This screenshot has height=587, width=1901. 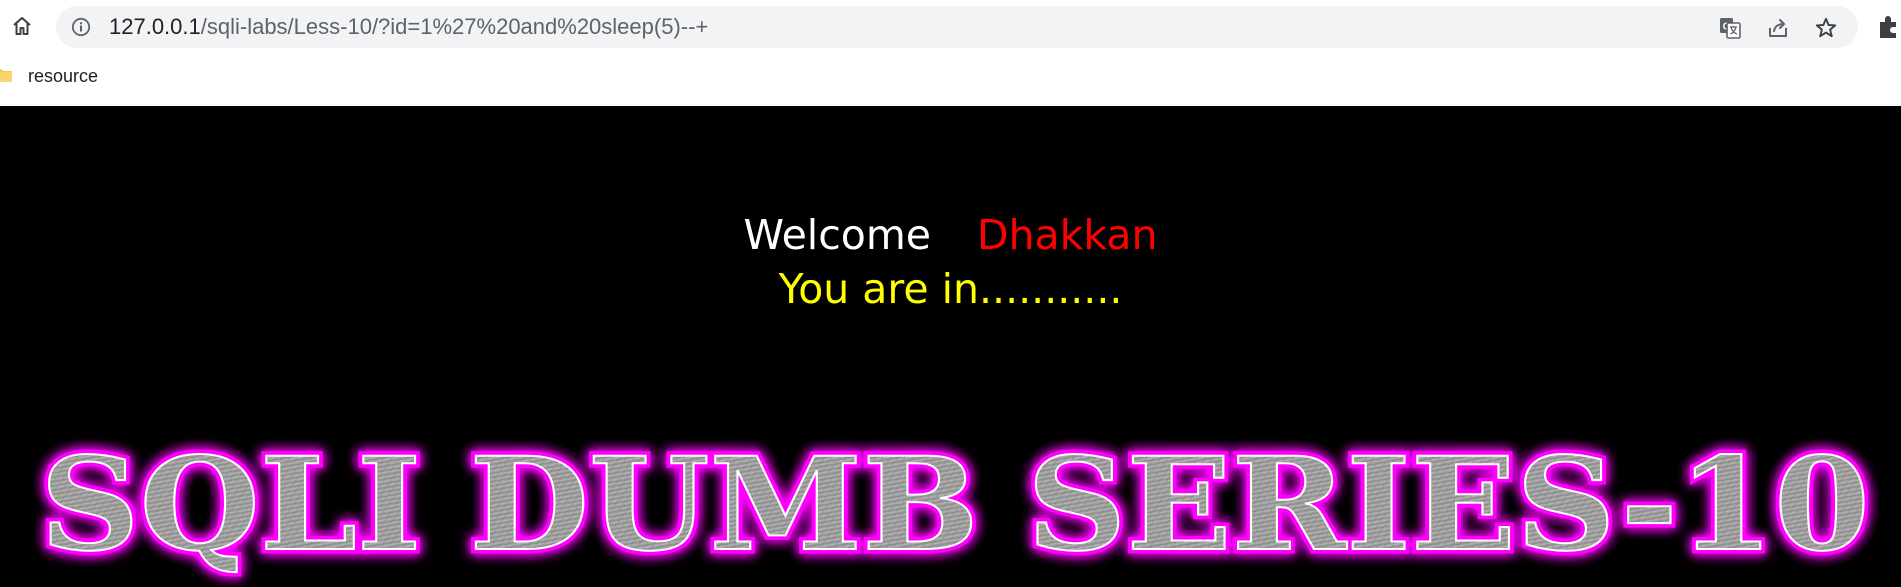 I want to click on folder-icon, so click(x=6, y=75).